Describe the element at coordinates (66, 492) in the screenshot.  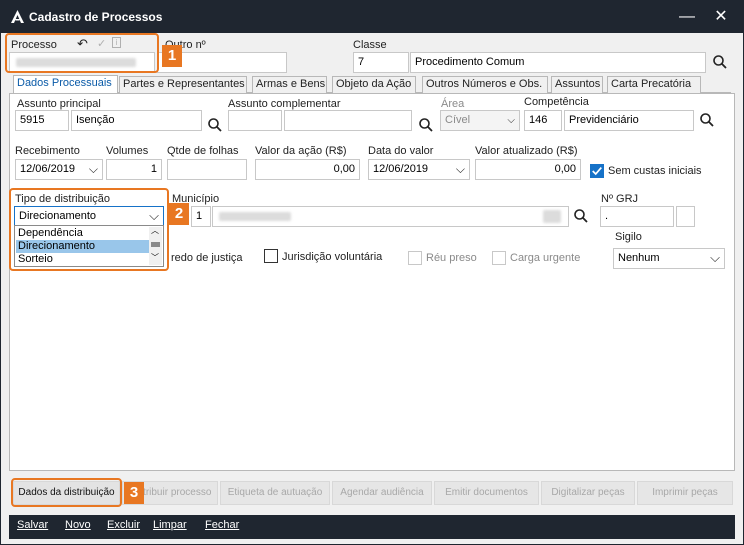
I see `callout-3-highlight` at that location.